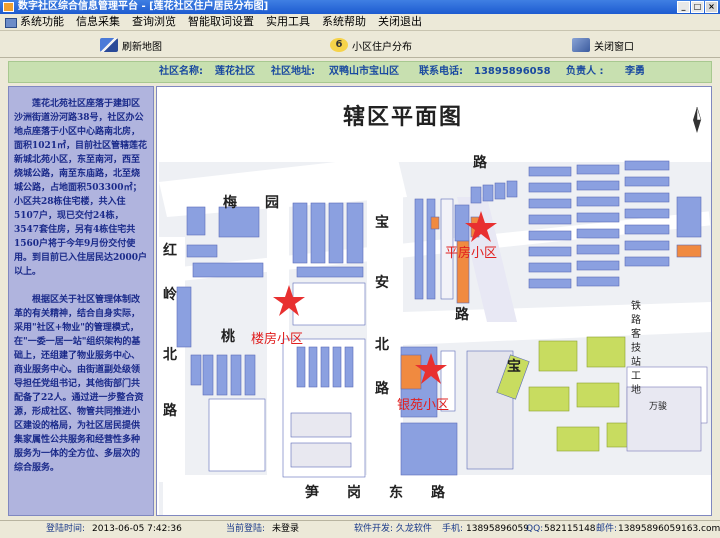  I want to click on residents-distribution-button: 6 小区住户分布, so click(371, 45).